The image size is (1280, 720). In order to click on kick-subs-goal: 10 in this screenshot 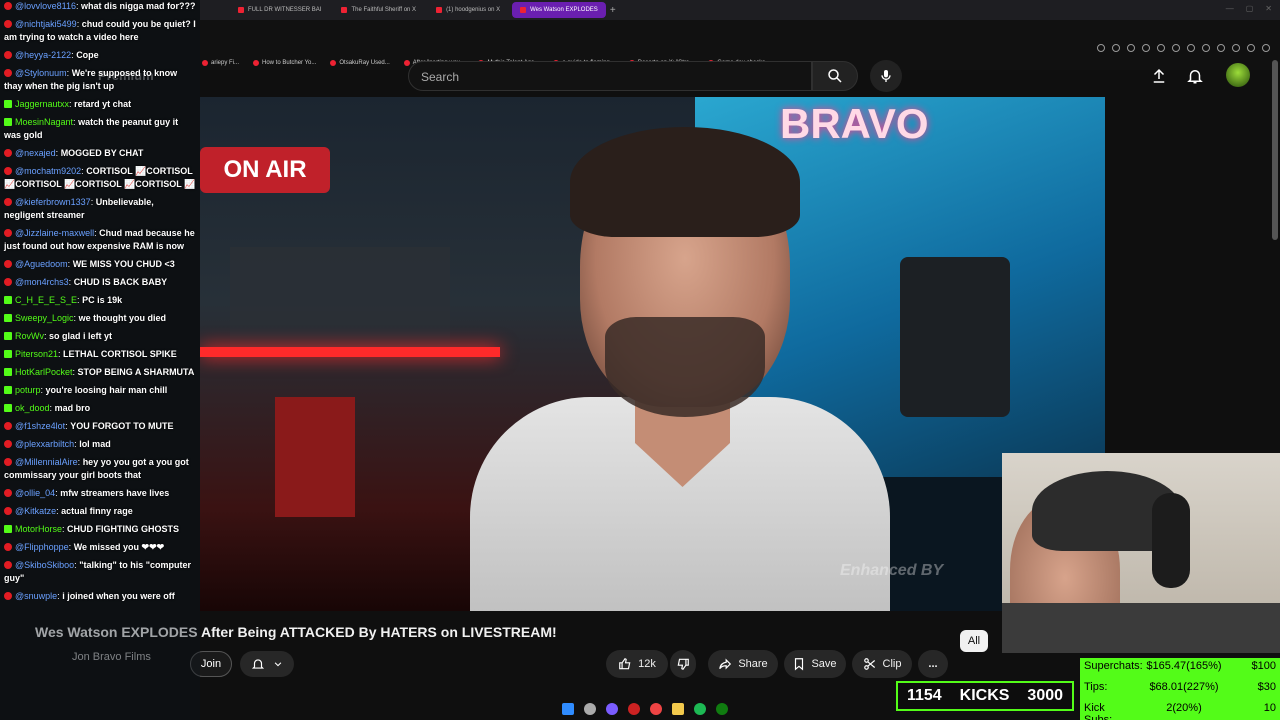, I will do `click(1269, 708)`.